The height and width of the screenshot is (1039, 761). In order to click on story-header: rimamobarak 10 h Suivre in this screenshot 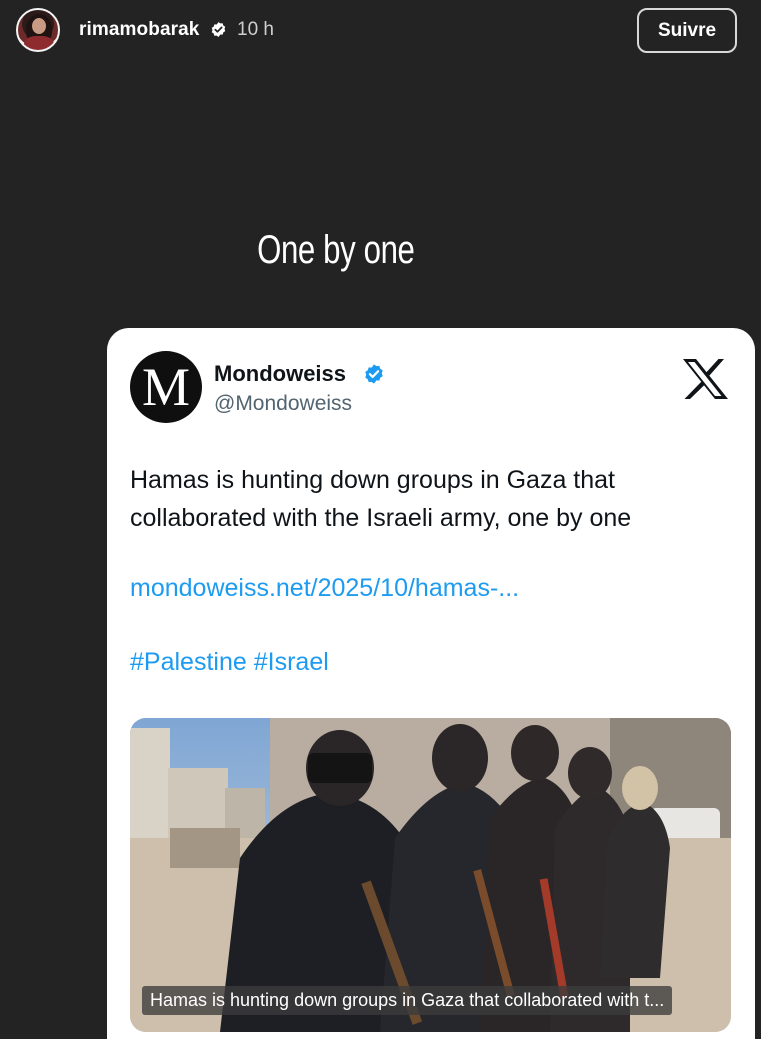, I will do `click(380, 31)`.